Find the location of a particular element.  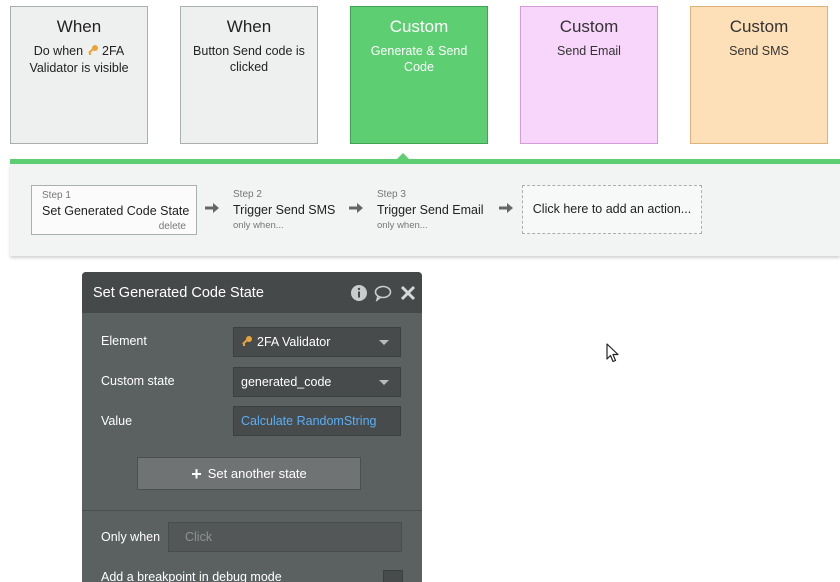

element-value: 2FA Validator is located at coordinates (294, 342).